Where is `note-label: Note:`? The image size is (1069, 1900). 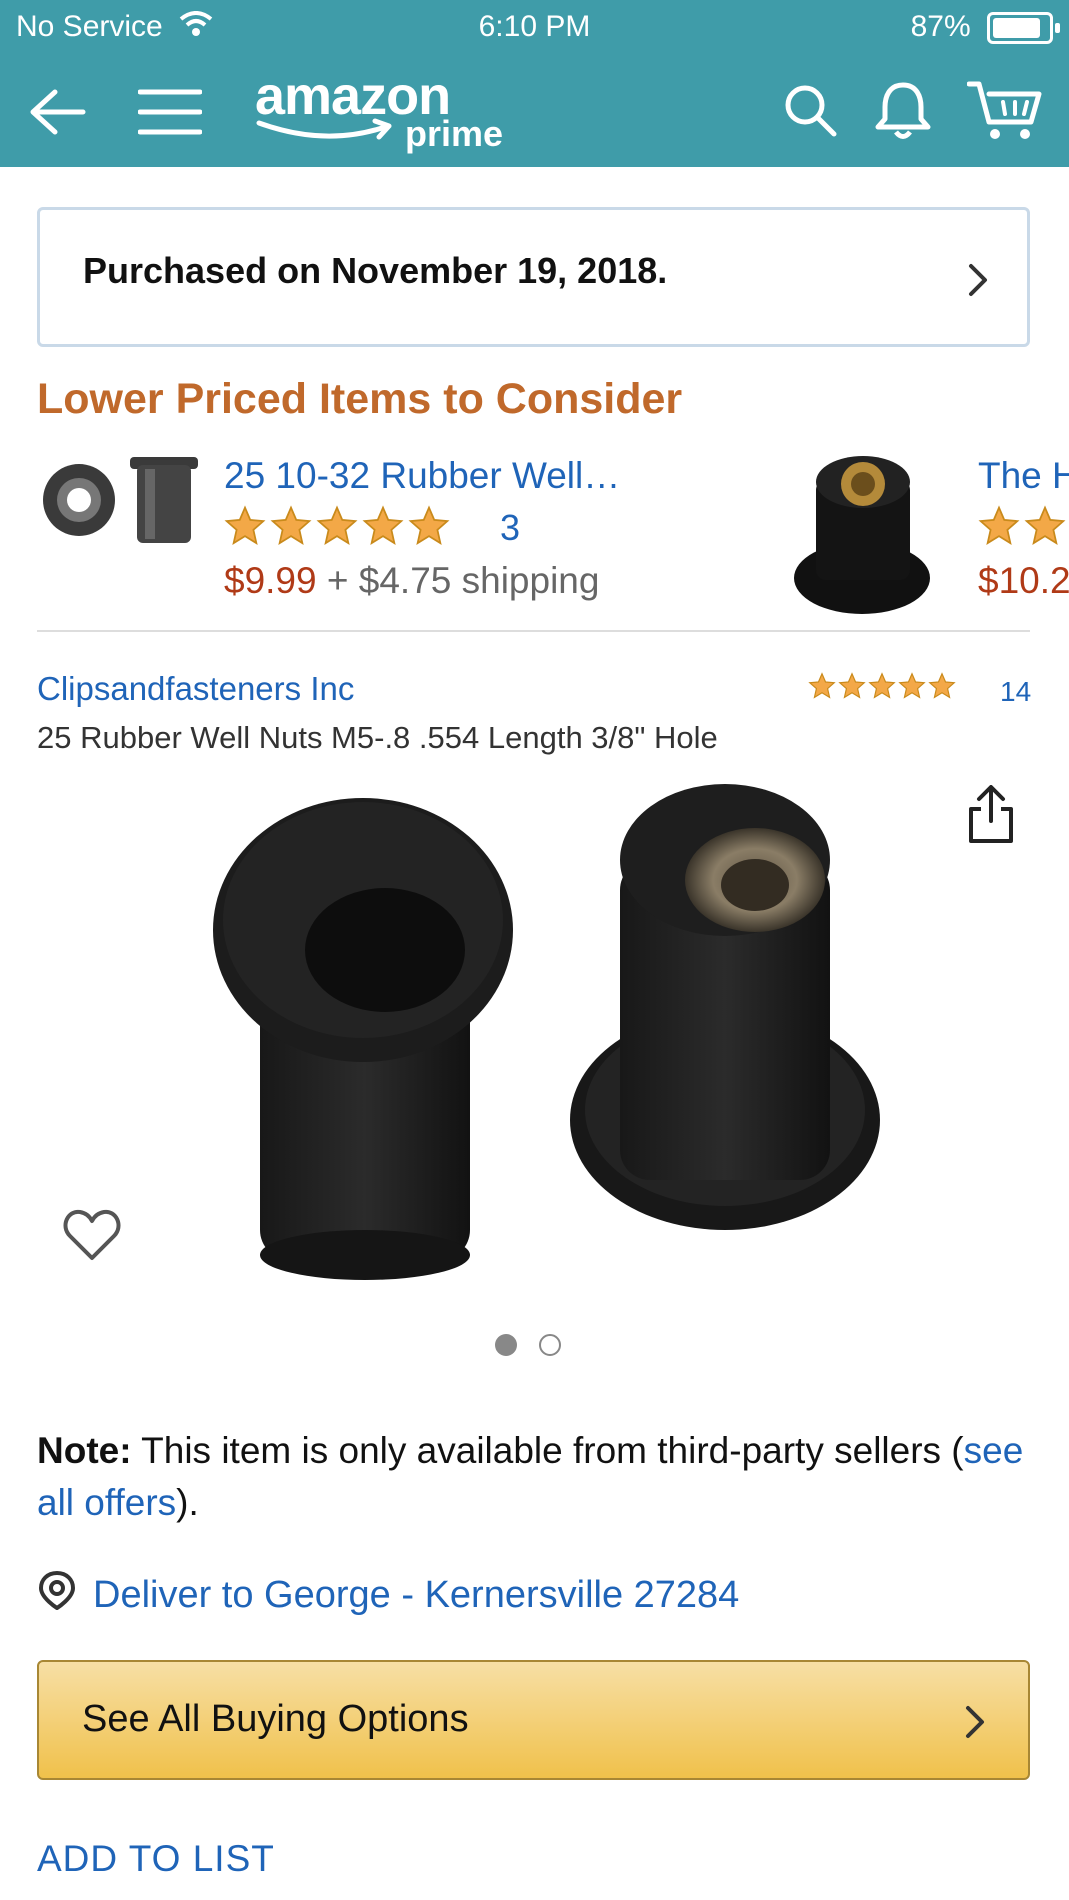 note-label: Note: is located at coordinates (84, 1450).